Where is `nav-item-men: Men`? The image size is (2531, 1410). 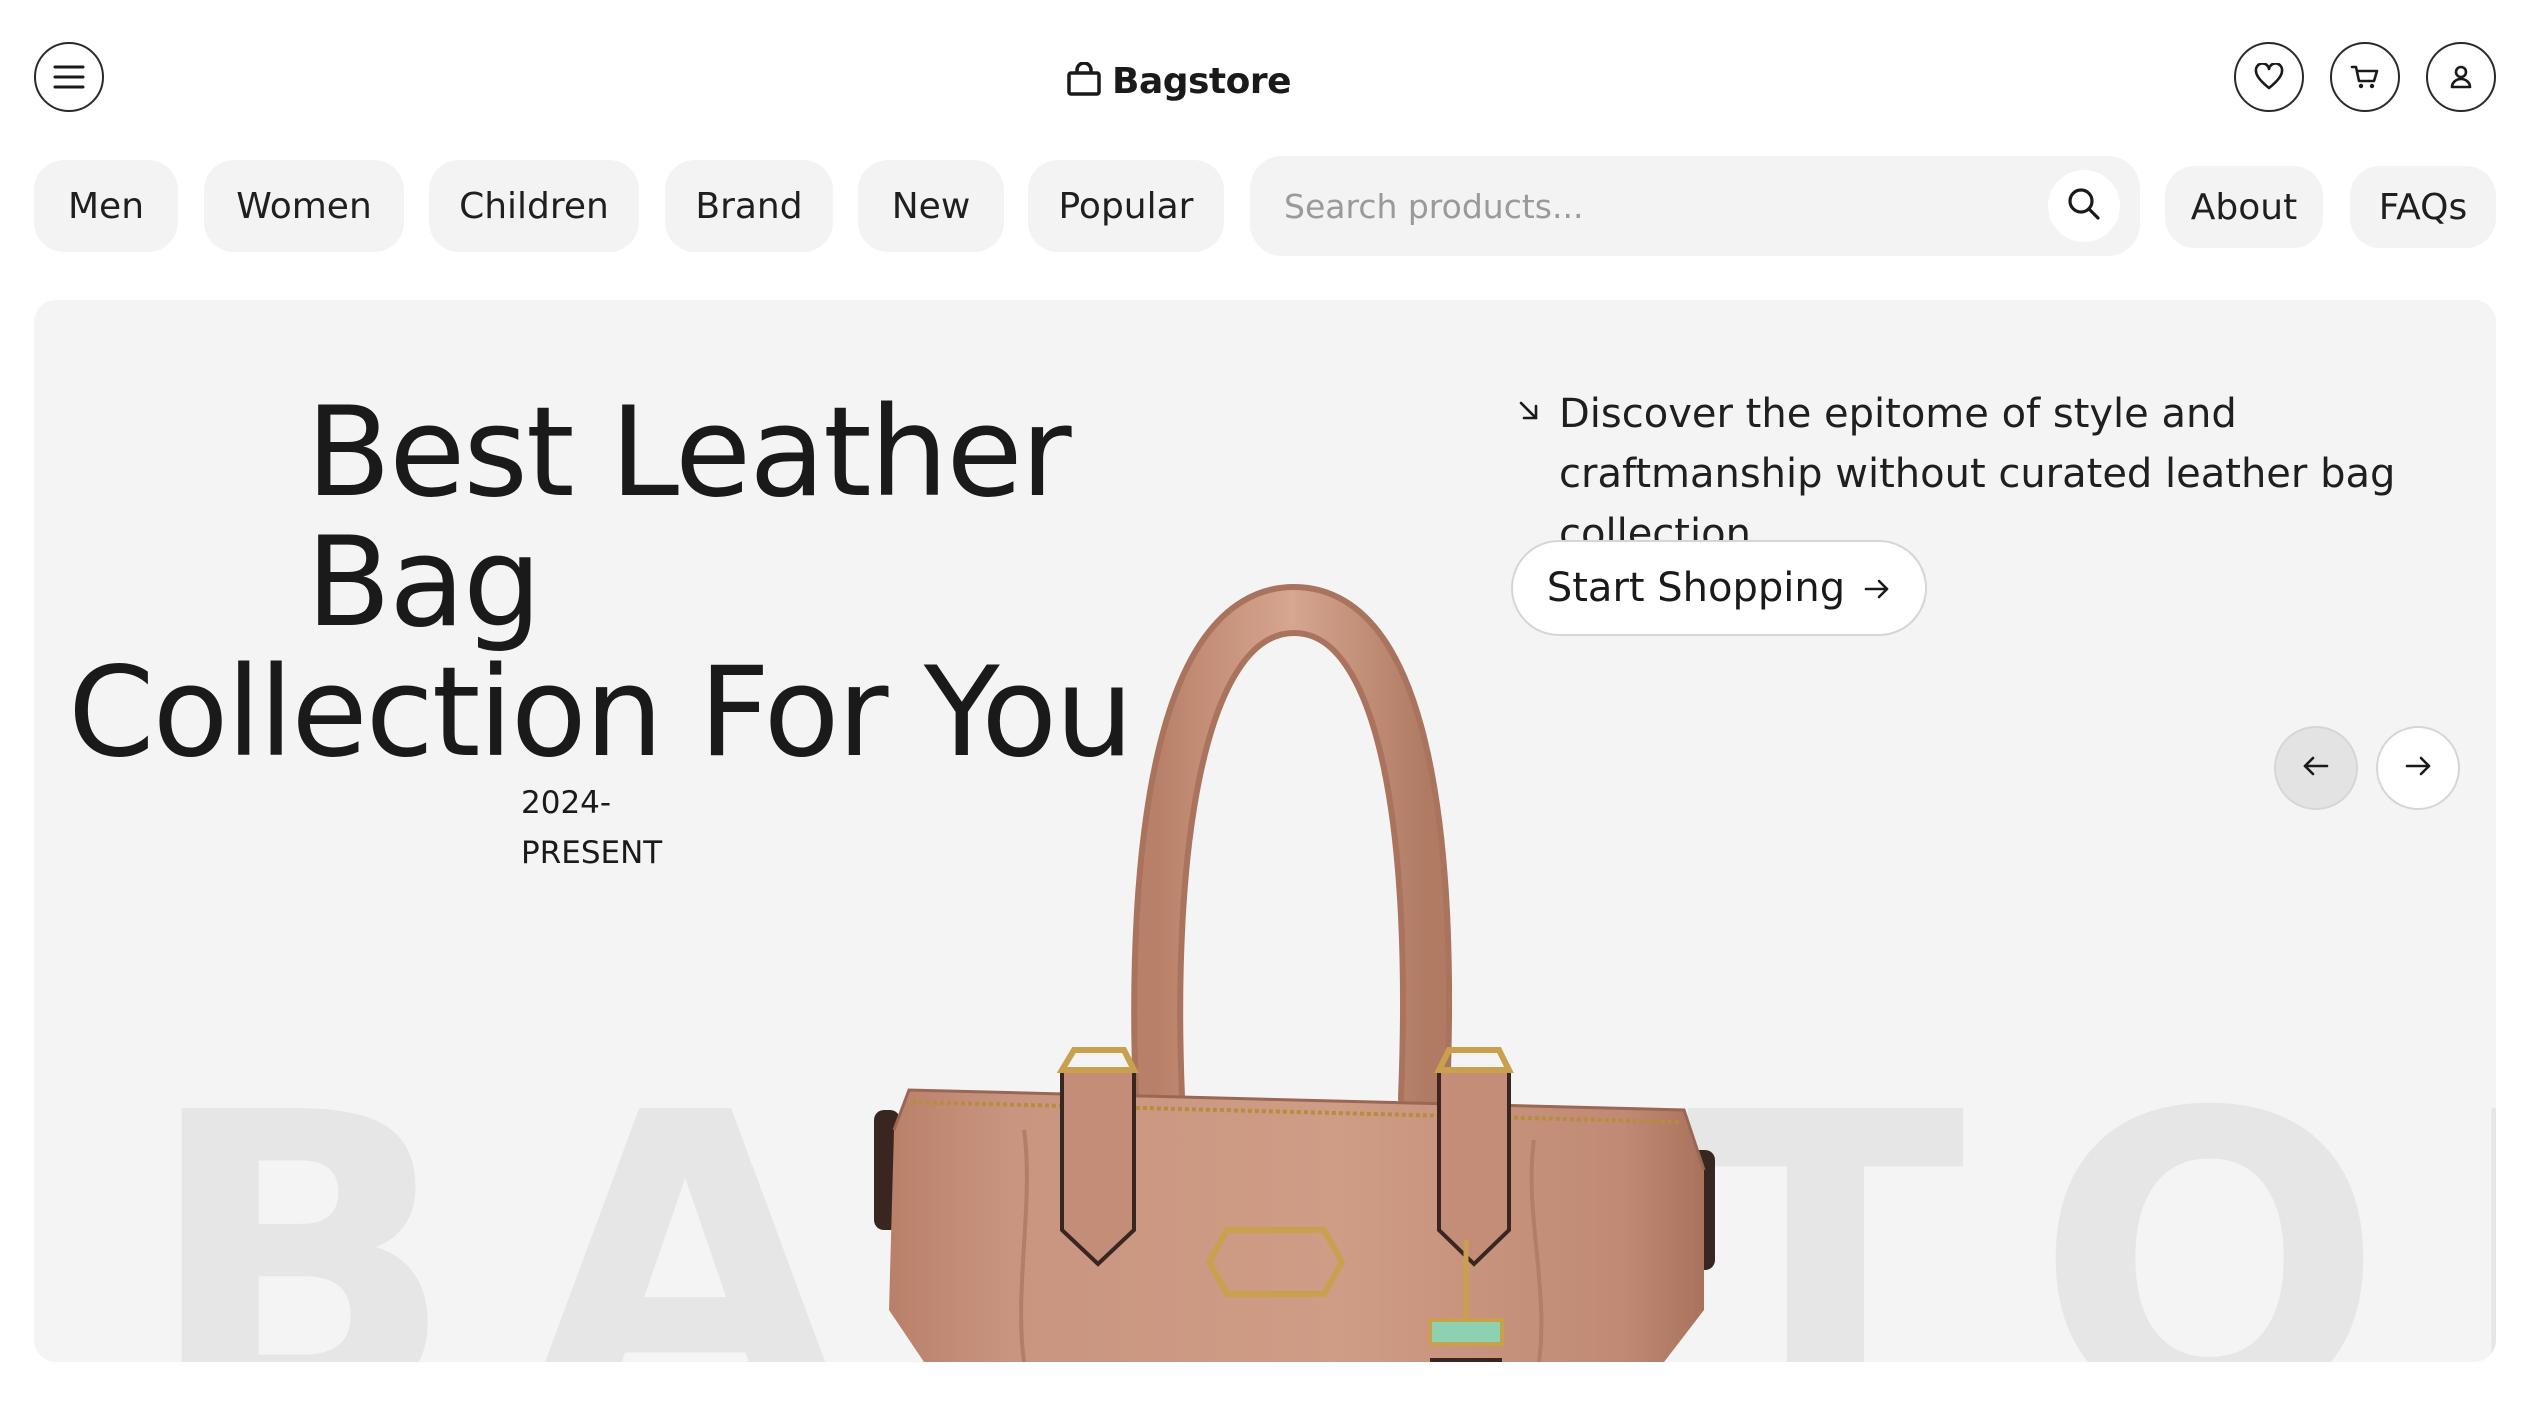 nav-item-men: Men is located at coordinates (106, 206).